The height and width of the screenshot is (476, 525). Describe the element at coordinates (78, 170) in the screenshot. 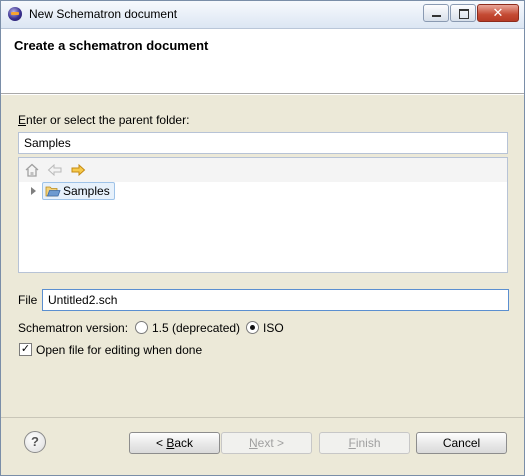

I see `forward-arrow-icon` at that location.